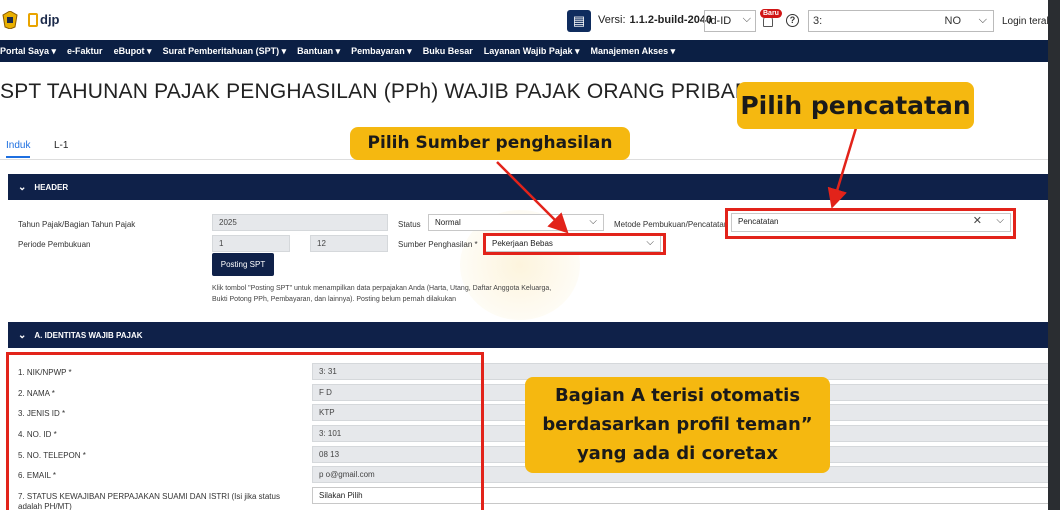  What do you see at coordinates (677, 395) in the screenshot?
I see `callout-bagian-a-line1: Bagian A terisi otomatis` at bounding box center [677, 395].